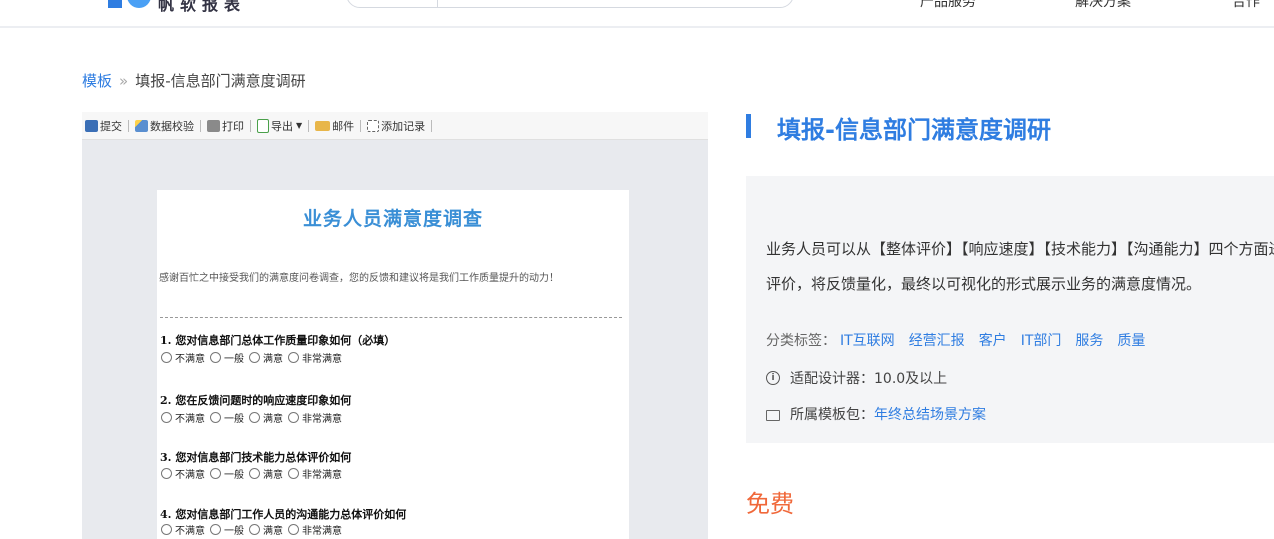 The width and height of the screenshot is (1274, 539). I want to click on template-package: 所属模板包： 年终总结场景方案, so click(876, 414).